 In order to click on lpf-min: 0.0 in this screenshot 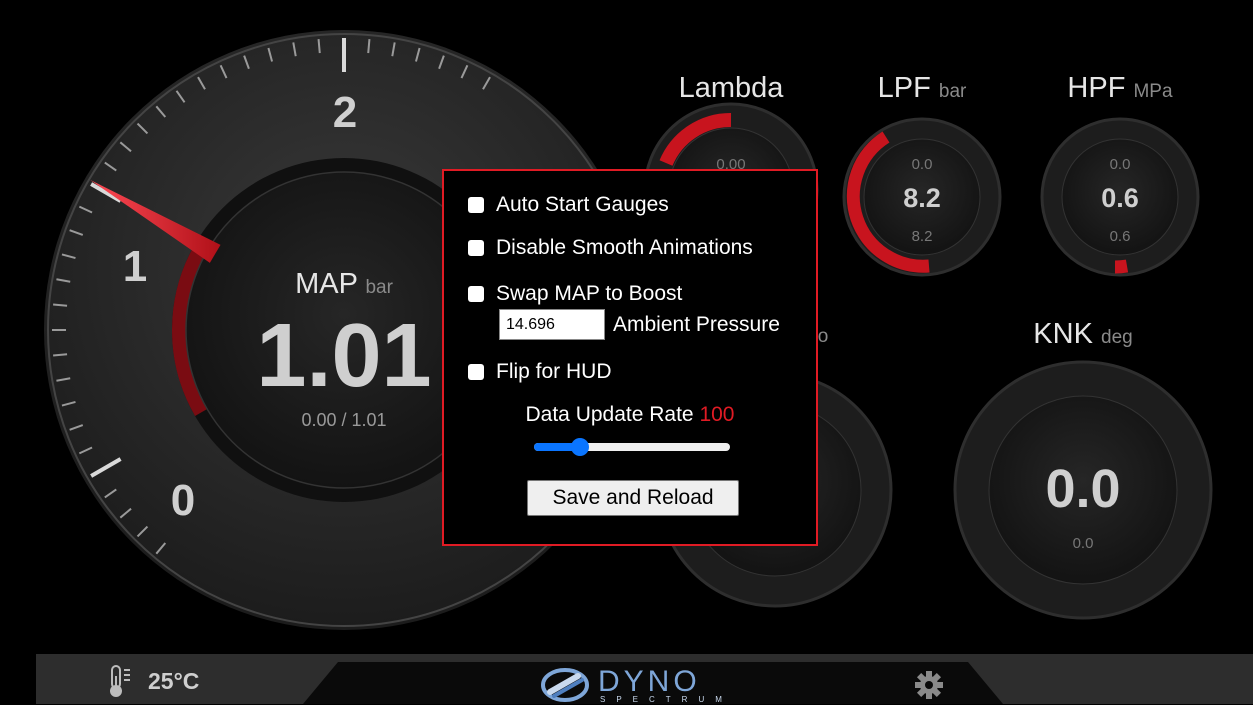, I will do `click(922, 164)`.